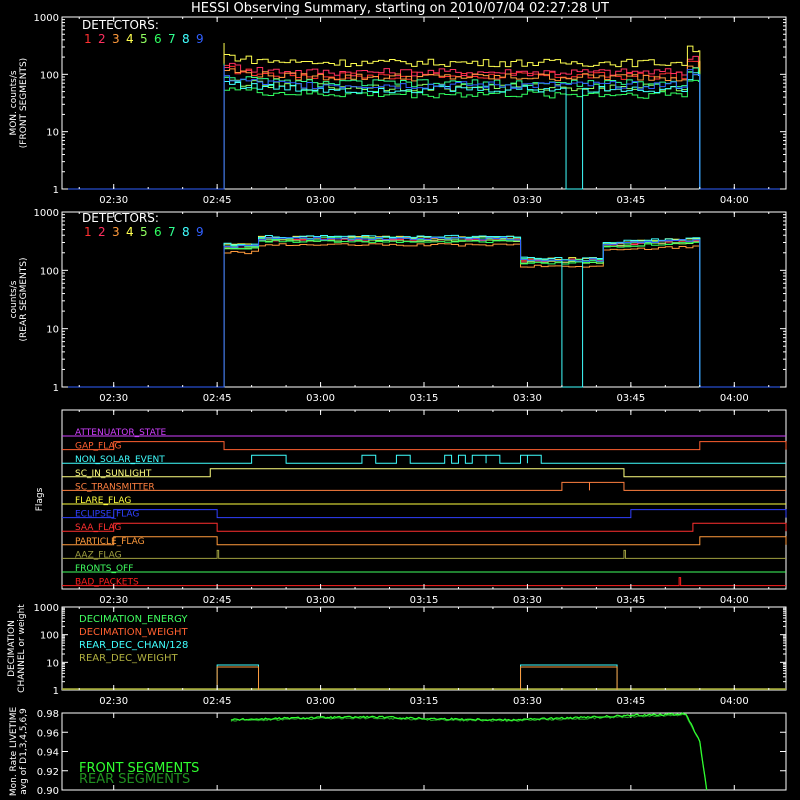 Image resolution: width=800 pixels, height=800 pixels. What do you see at coordinates (133, 645) in the screenshot?
I see `decimation-legend-label: REAR_DEC_CHAN/128` at bounding box center [133, 645].